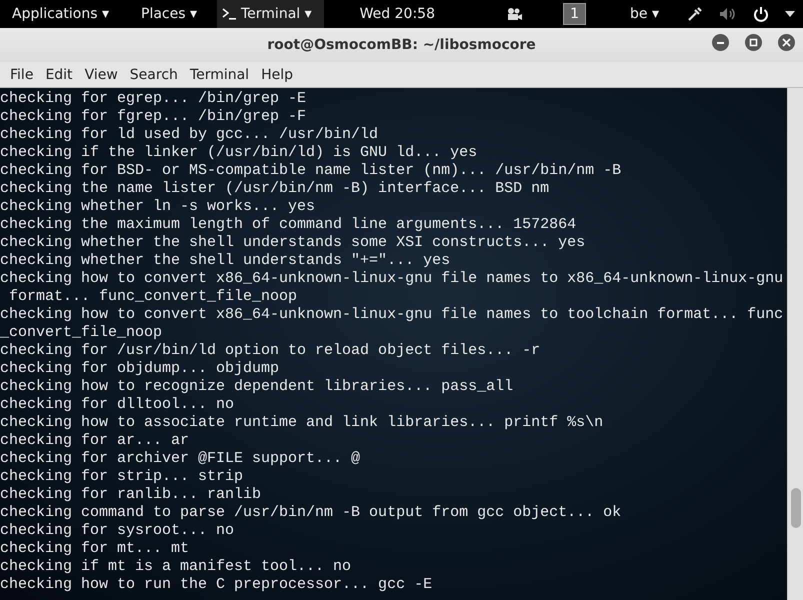 The width and height of the screenshot is (803, 600). What do you see at coordinates (275, 189) in the screenshot?
I see `terminal-line: checking the name lister (/usr/bin/nm -B) interface... BSD nm` at bounding box center [275, 189].